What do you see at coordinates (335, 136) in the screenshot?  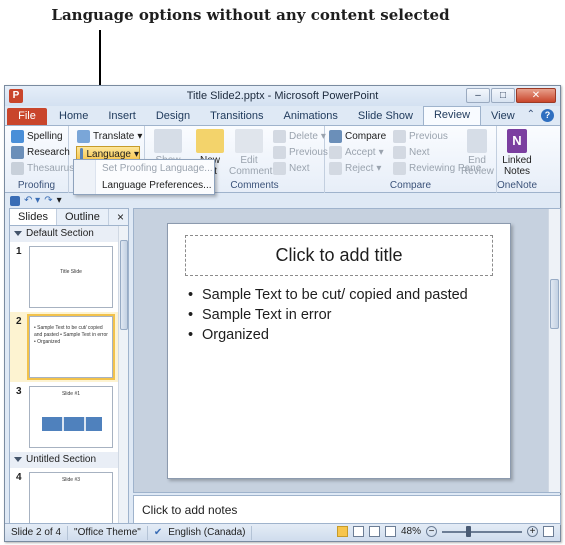 I see `compare-icon` at bounding box center [335, 136].